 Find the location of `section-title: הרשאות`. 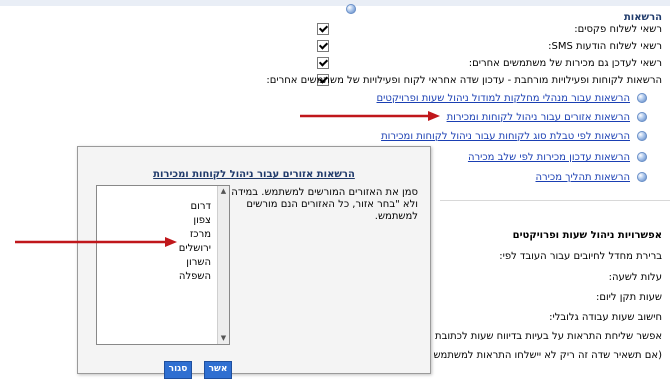

section-title: הרשאות is located at coordinates (642, 17).